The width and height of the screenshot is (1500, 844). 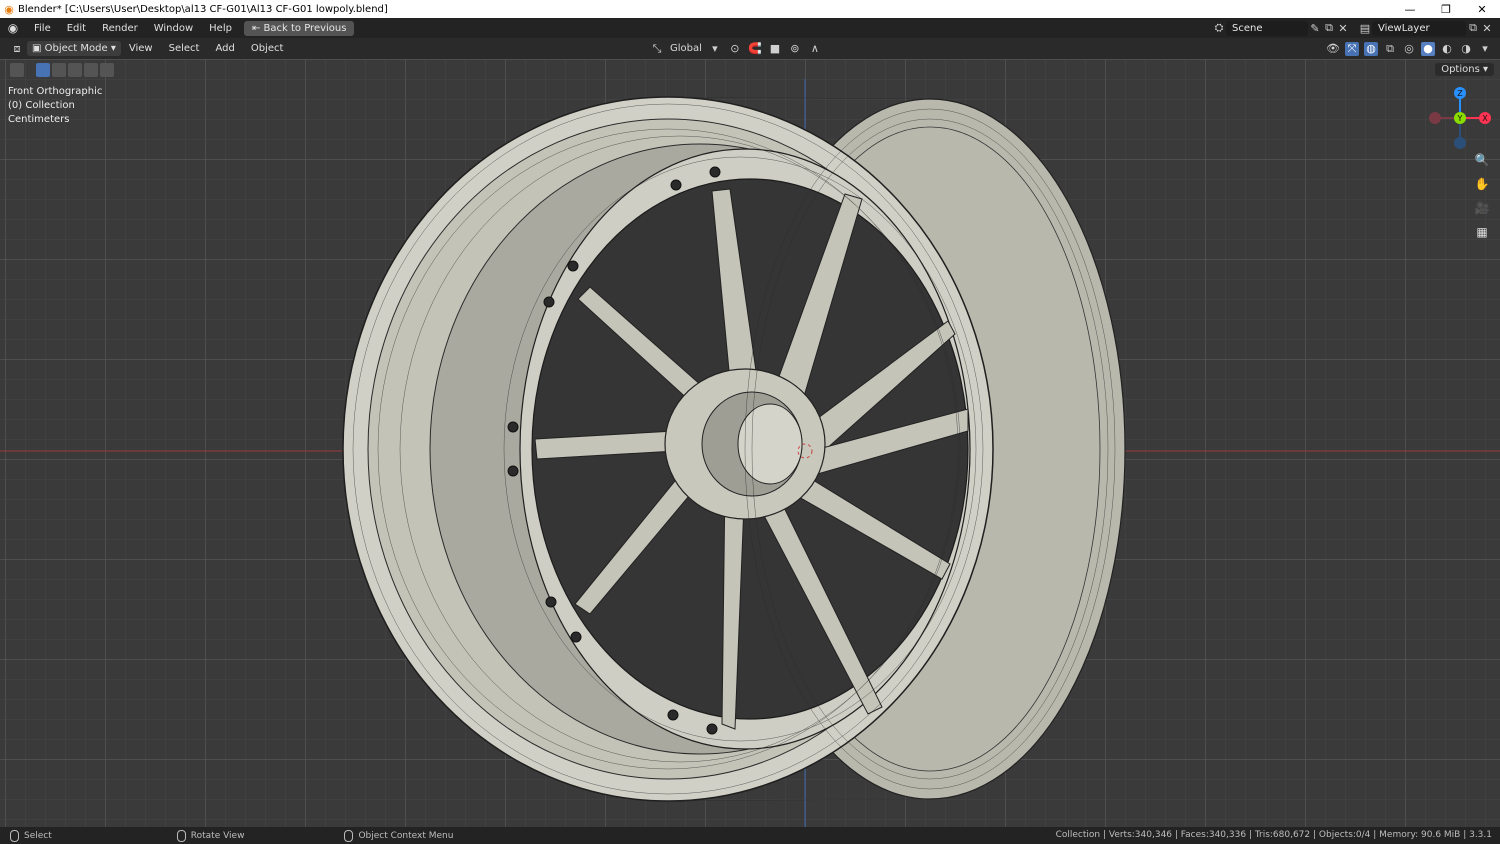 I want to click on collection-name: (0) Collection, so click(x=41, y=105).